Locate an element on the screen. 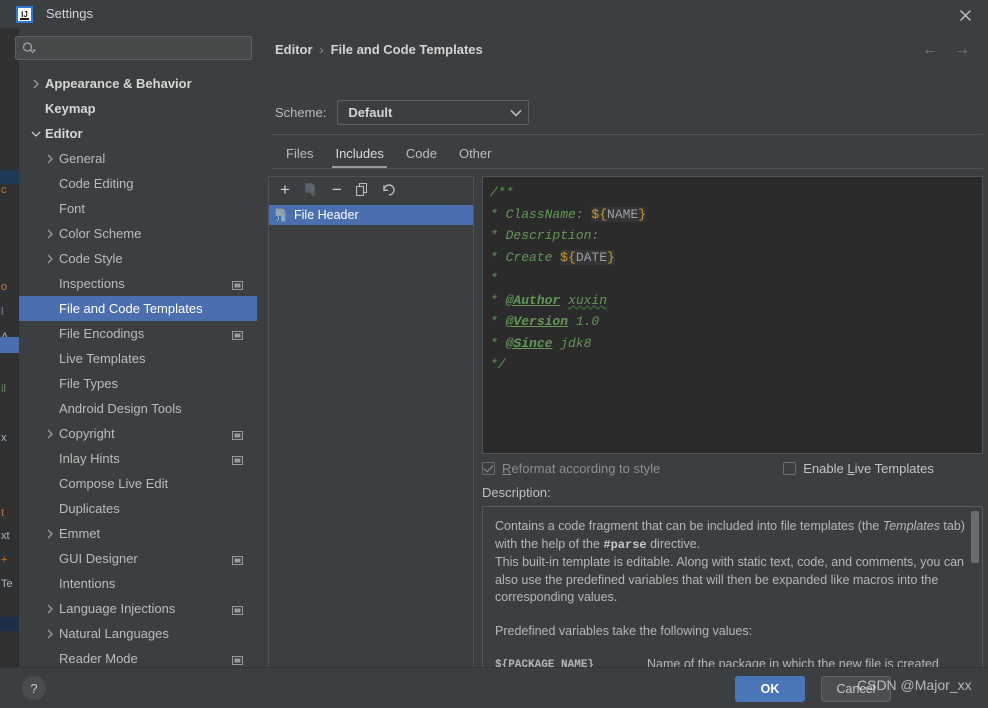  sidebar-item-android-design-tools: Android Design Tools is located at coordinates (138, 408).